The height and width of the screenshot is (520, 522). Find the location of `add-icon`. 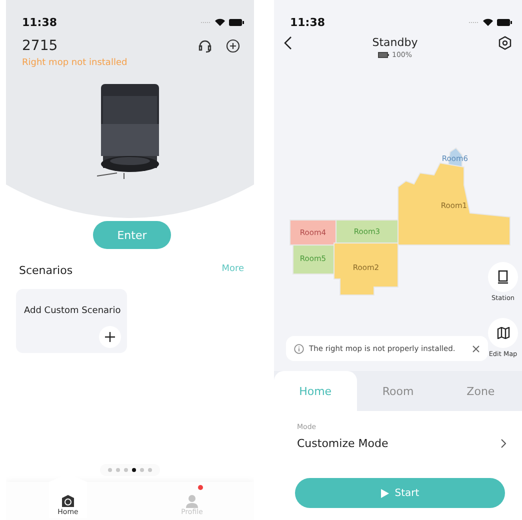

add-icon is located at coordinates (233, 46).